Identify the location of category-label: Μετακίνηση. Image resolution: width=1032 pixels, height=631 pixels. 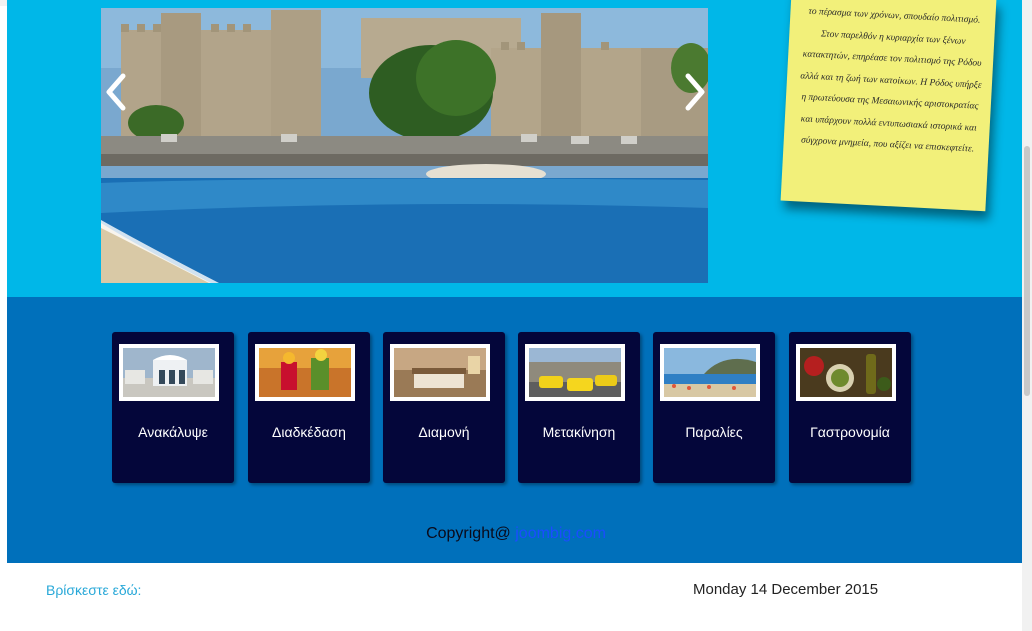
(579, 432).